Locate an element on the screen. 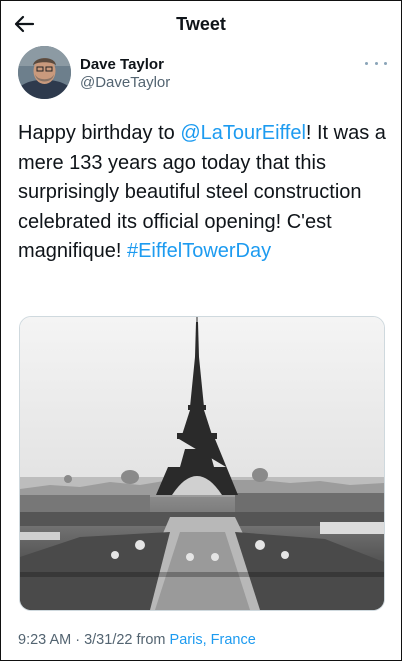  page-title: Tweet is located at coordinates (201, 24).